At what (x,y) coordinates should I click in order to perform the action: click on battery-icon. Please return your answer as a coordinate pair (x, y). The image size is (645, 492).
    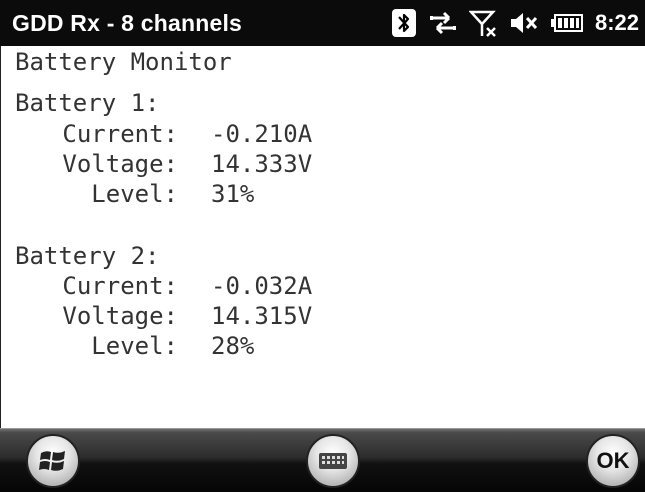
    Looking at the image, I should click on (566, 23).